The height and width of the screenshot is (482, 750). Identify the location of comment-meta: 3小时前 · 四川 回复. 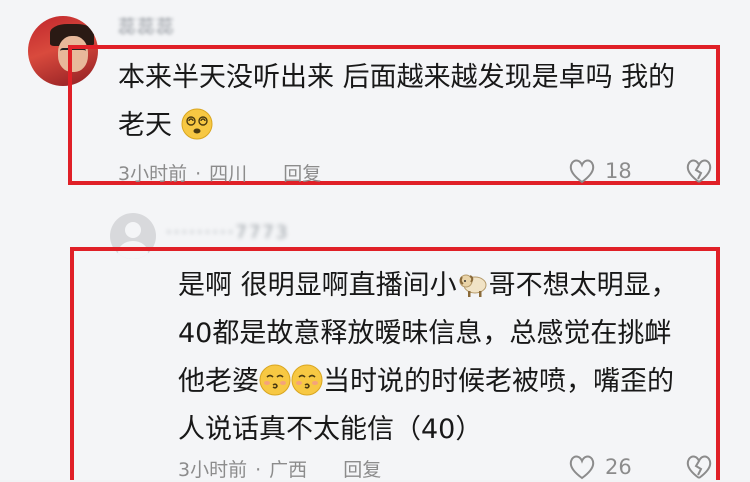
(220, 174).